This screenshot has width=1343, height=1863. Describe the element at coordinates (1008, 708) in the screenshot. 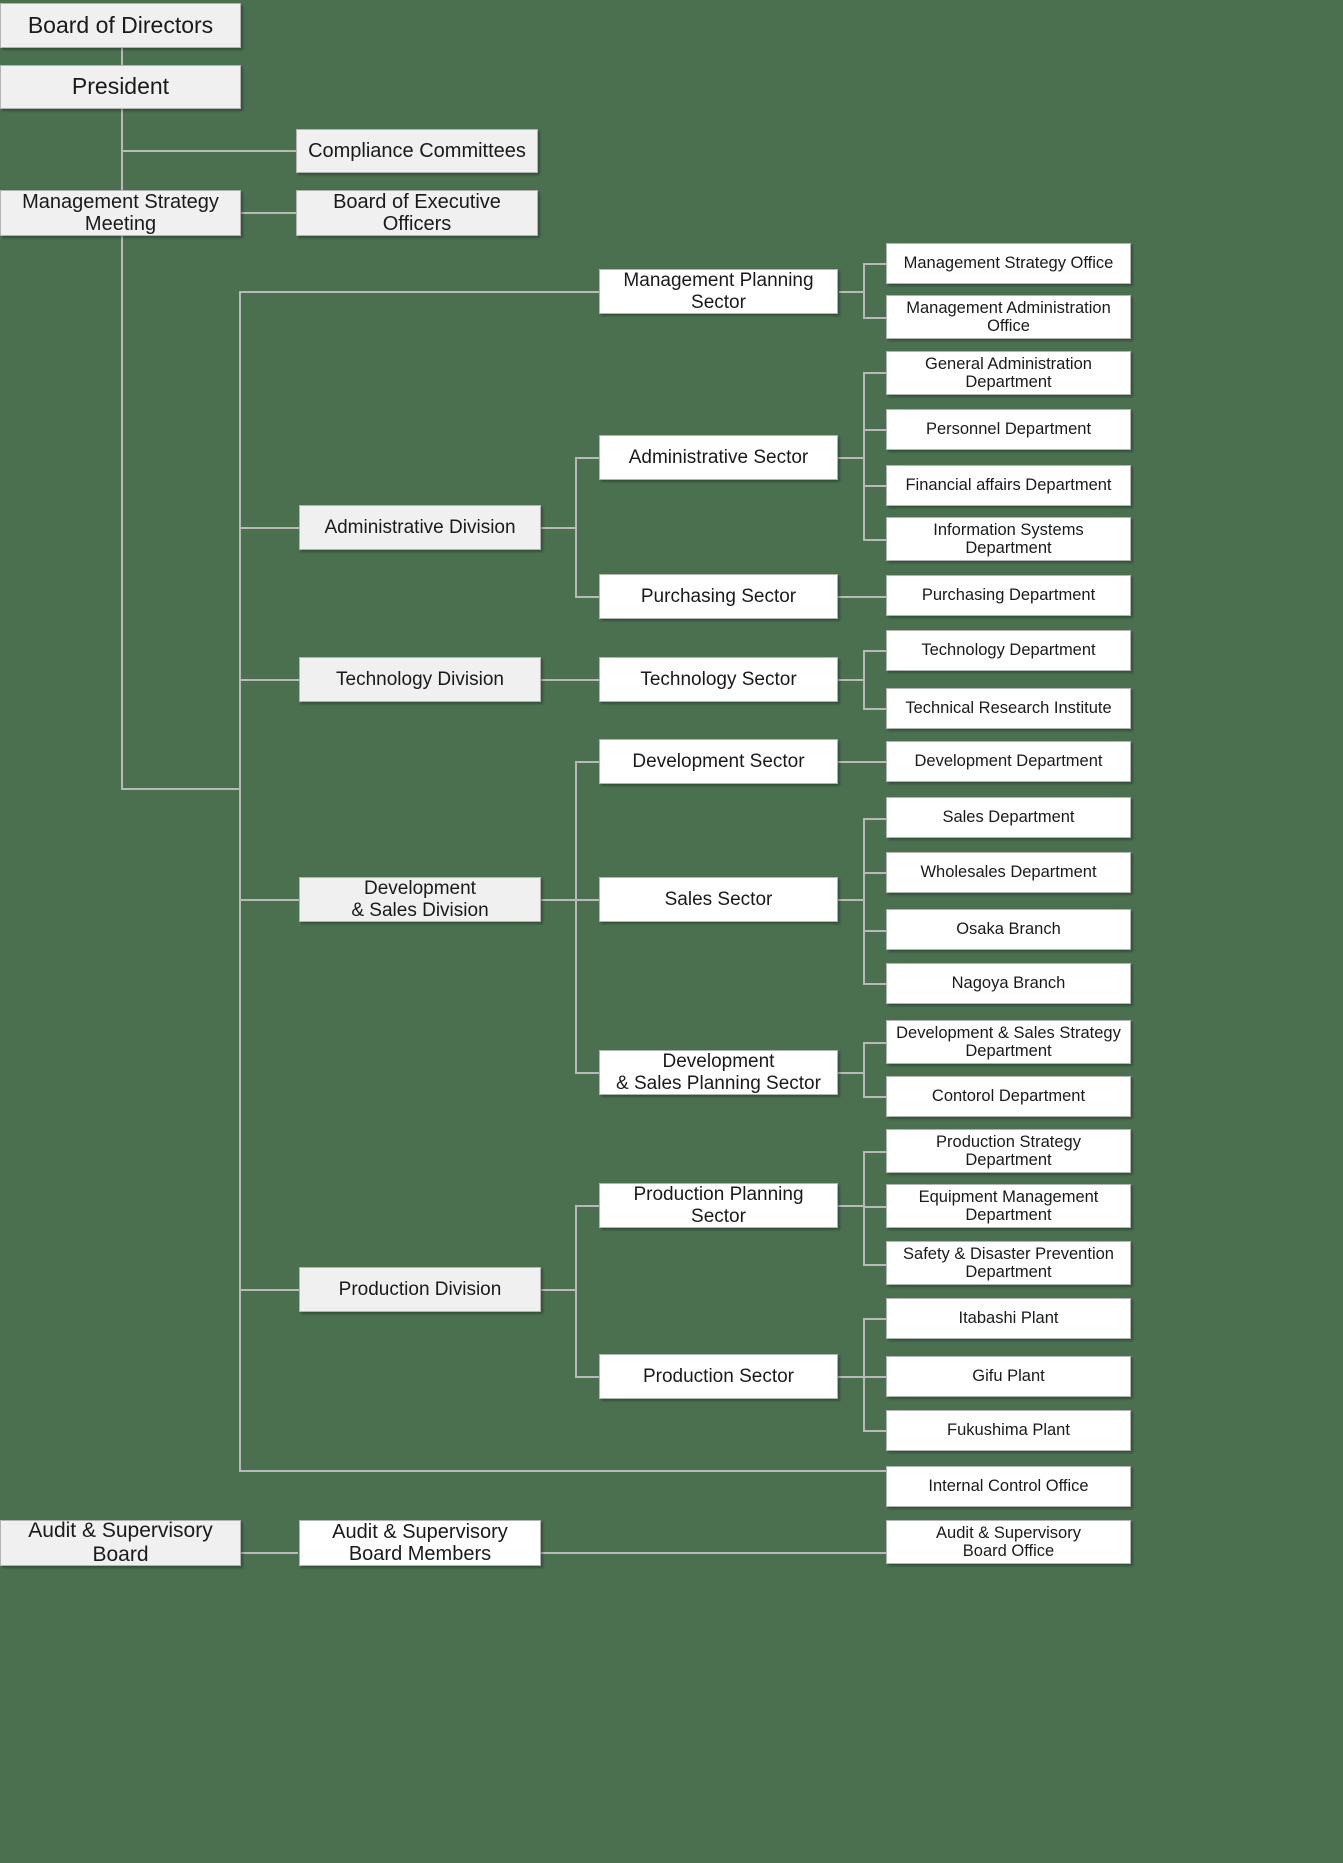

I see `box-dept-technical-research-institute: Technical Research Institute` at that location.